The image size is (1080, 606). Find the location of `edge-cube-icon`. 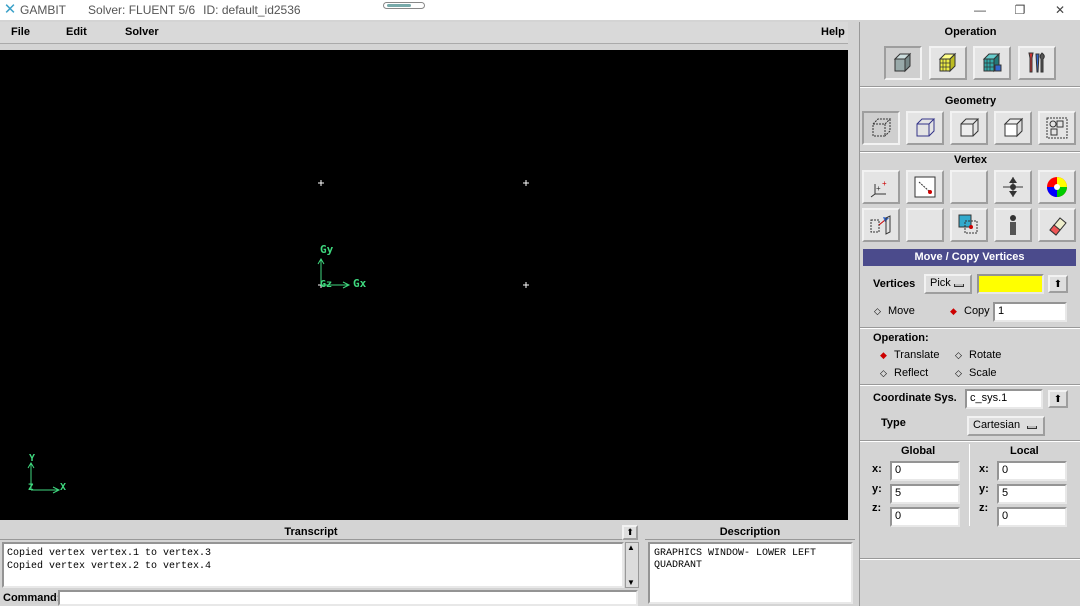

edge-cube-icon is located at coordinates (926, 127).